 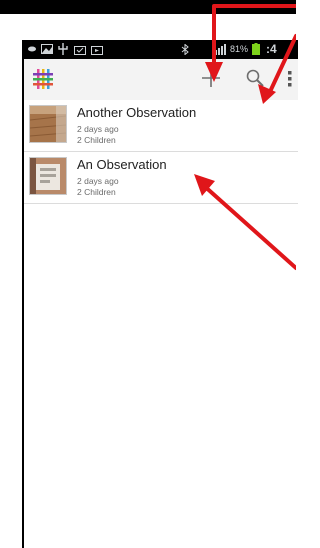 I want to click on arrow-to-search-button, so click(x=281, y=66).